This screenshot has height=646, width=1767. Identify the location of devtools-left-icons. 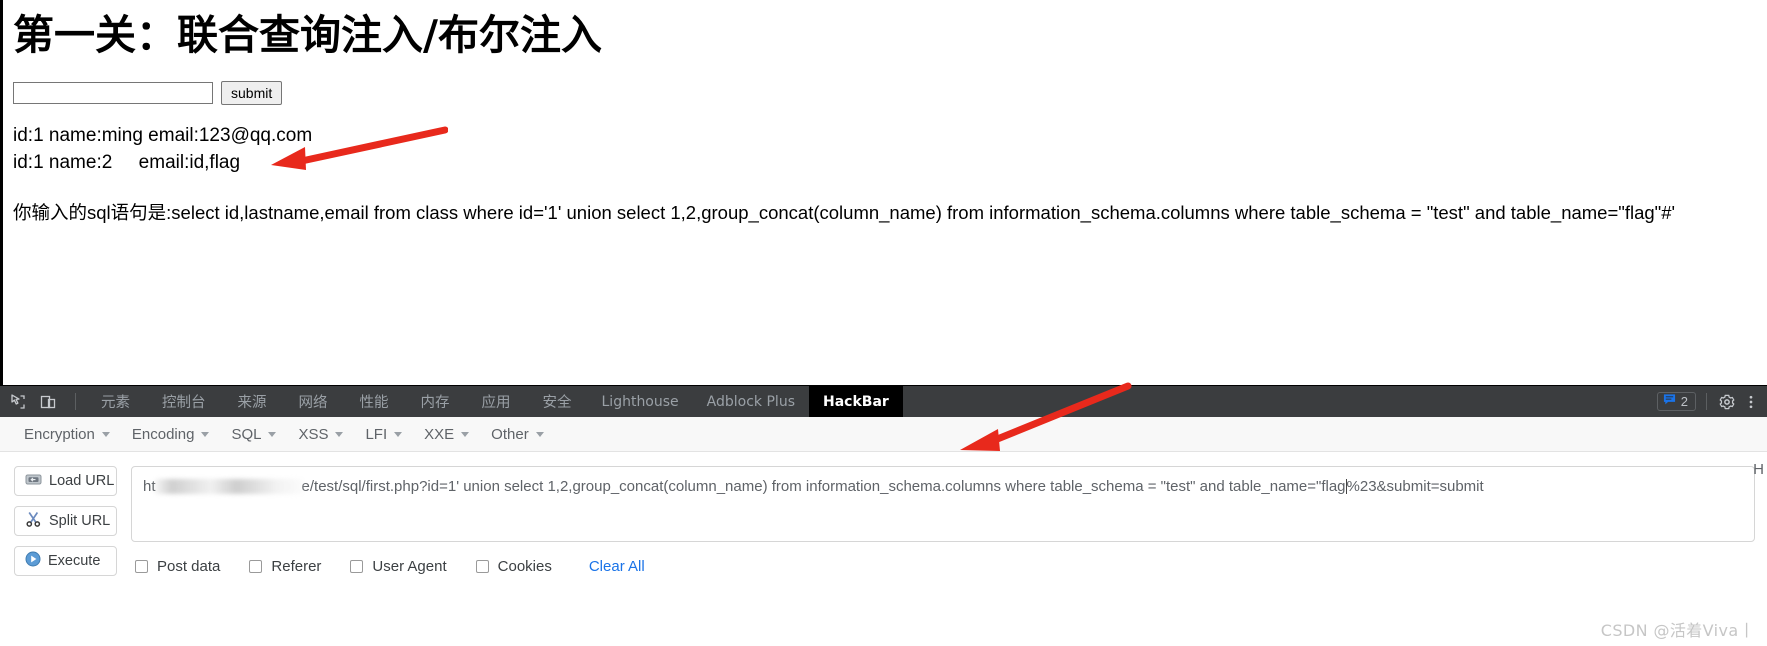
(42, 402).